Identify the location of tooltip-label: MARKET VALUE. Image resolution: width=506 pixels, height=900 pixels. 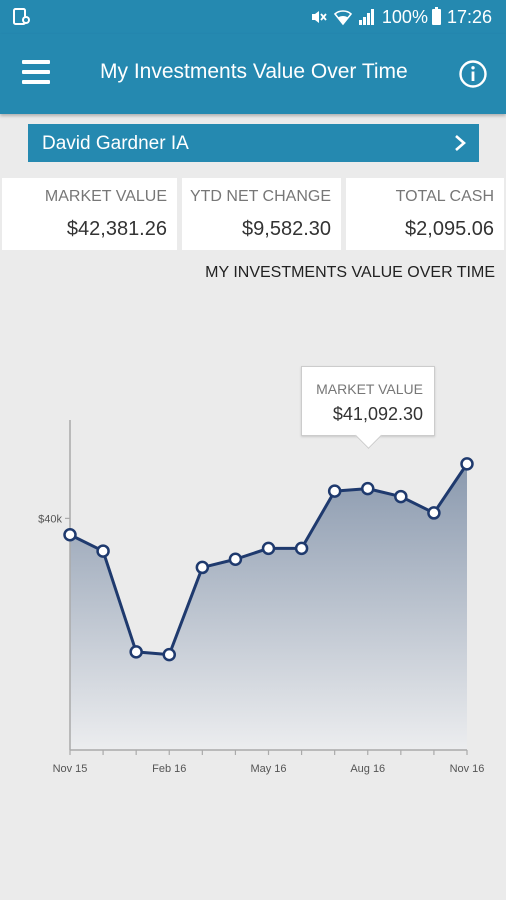
(369, 389).